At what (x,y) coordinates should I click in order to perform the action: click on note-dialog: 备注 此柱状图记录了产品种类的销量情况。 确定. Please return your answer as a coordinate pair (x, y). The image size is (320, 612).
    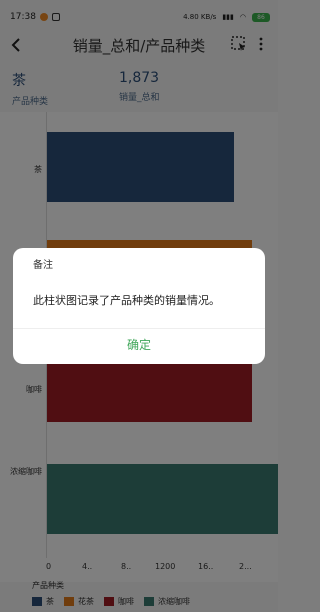
    Looking at the image, I should click on (139, 306).